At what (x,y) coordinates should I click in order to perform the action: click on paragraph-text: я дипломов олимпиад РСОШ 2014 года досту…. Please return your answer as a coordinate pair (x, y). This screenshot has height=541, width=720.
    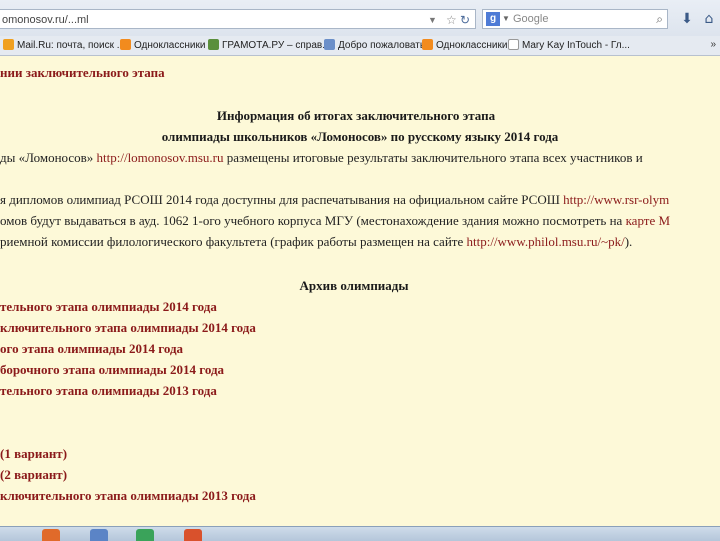
    Looking at the image, I should click on (282, 199).